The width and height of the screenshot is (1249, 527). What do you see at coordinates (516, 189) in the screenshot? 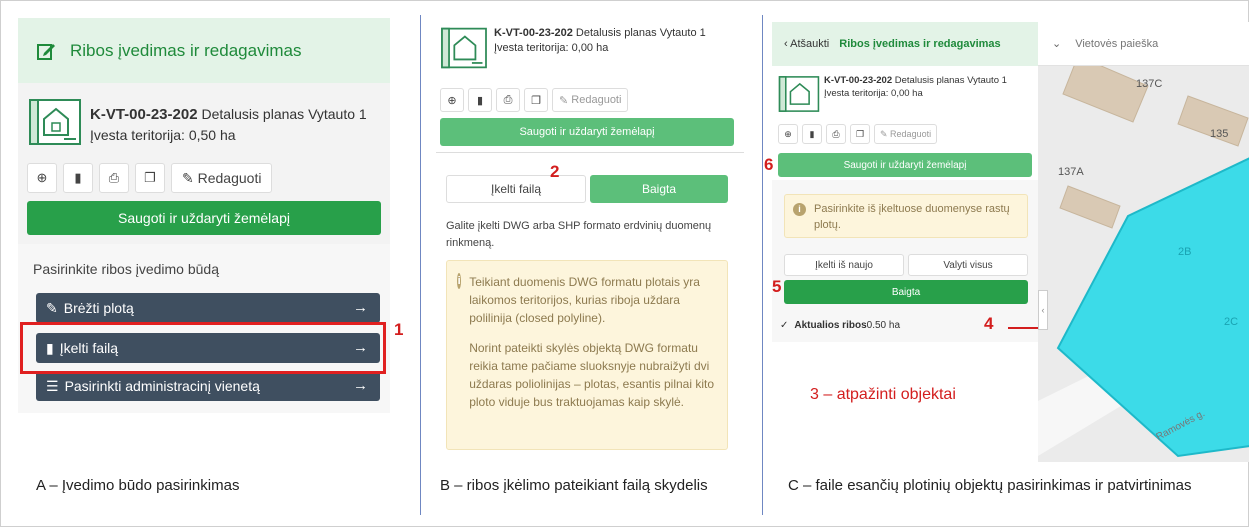
I see `upload-file-tab: Įkelti failą` at bounding box center [516, 189].